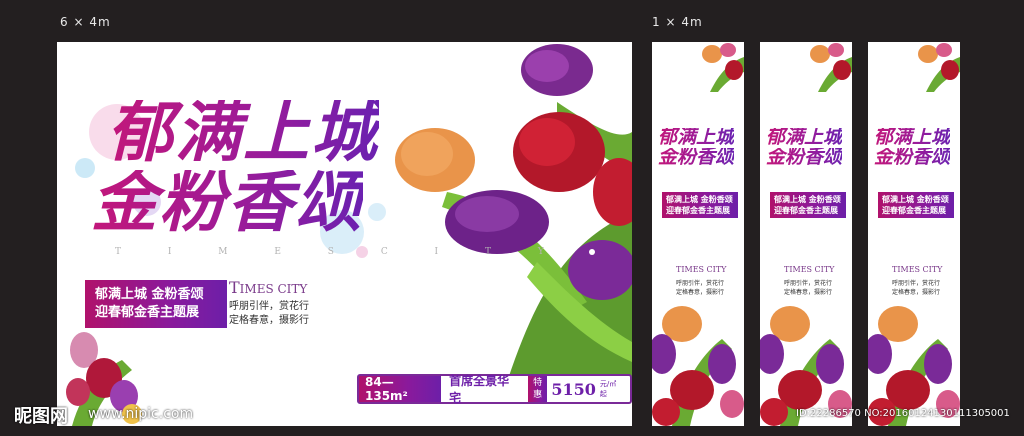  What do you see at coordinates (85, 22) in the screenshot?
I see `big-size-label: 6 × 4m` at bounding box center [85, 22].